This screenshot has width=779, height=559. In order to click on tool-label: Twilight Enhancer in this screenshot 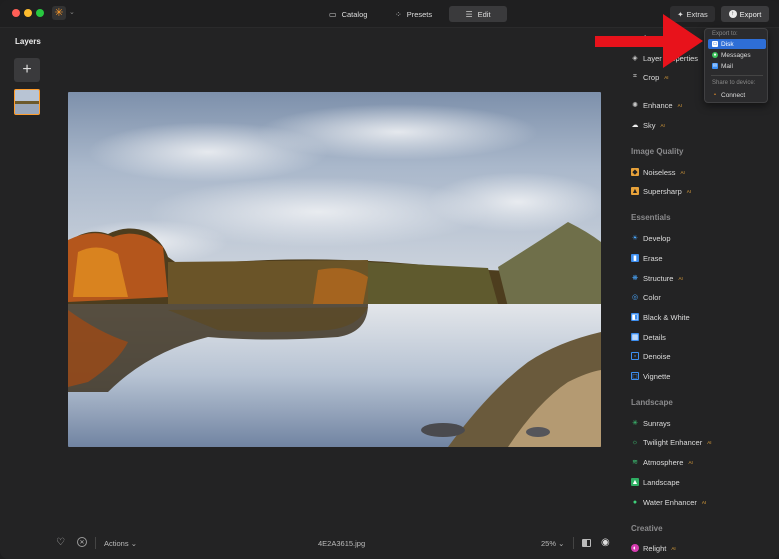, I will do `click(673, 442)`.